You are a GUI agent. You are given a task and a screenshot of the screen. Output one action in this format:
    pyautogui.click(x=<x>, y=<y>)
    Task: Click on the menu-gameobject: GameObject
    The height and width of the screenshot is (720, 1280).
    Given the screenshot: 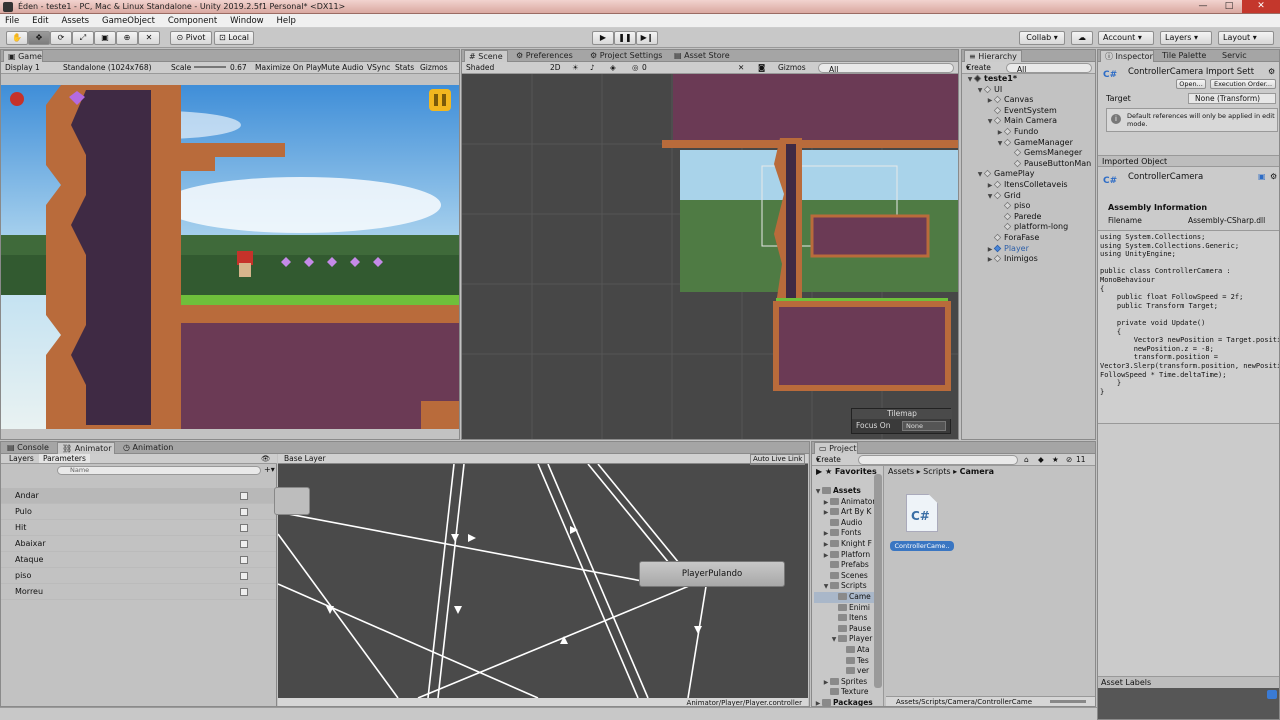 What is the action you would take?
    pyautogui.click(x=128, y=21)
    